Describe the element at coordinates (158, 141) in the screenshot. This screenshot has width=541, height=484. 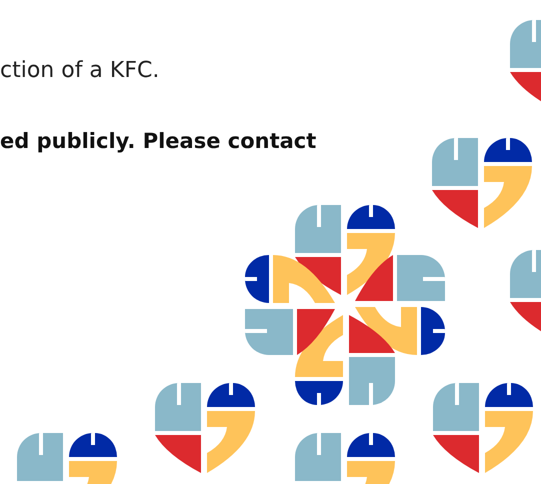
I see `paragraph-text: ed publicly. Please contact` at that location.